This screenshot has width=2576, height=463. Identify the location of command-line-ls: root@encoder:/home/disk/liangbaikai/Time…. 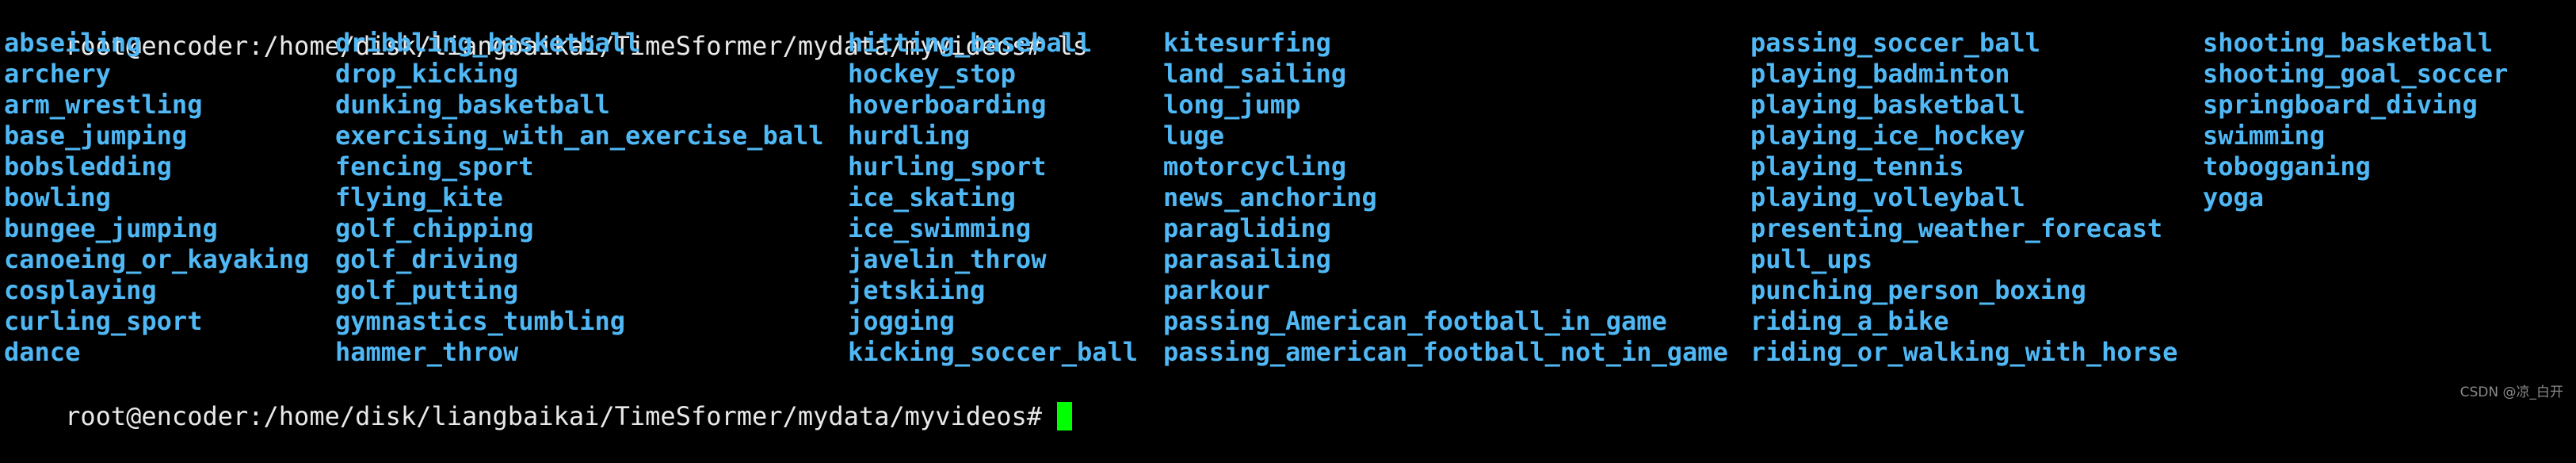
(546, 31).